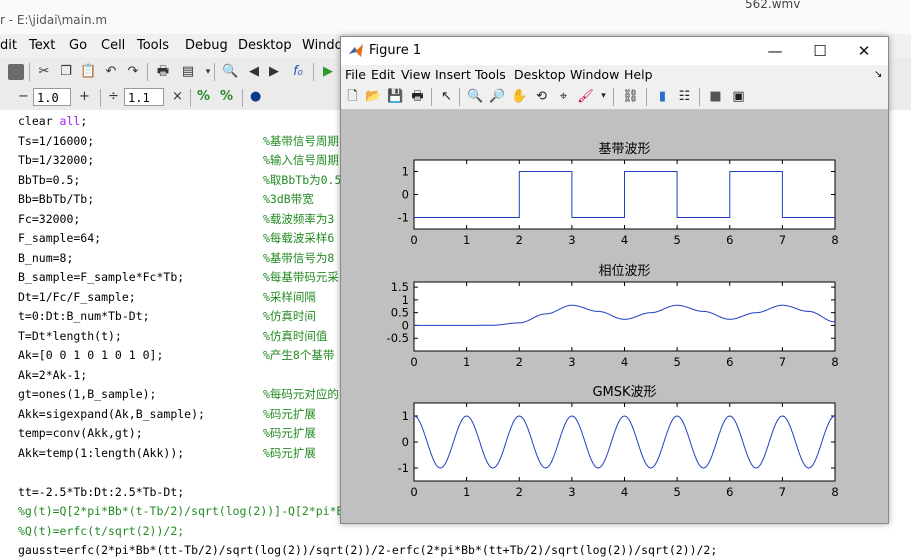 The height and width of the screenshot is (560, 911). What do you see at coordinates (8, 45) in the screenshot?
I see `menu-edit: dit` at bounding box center [8, 45].